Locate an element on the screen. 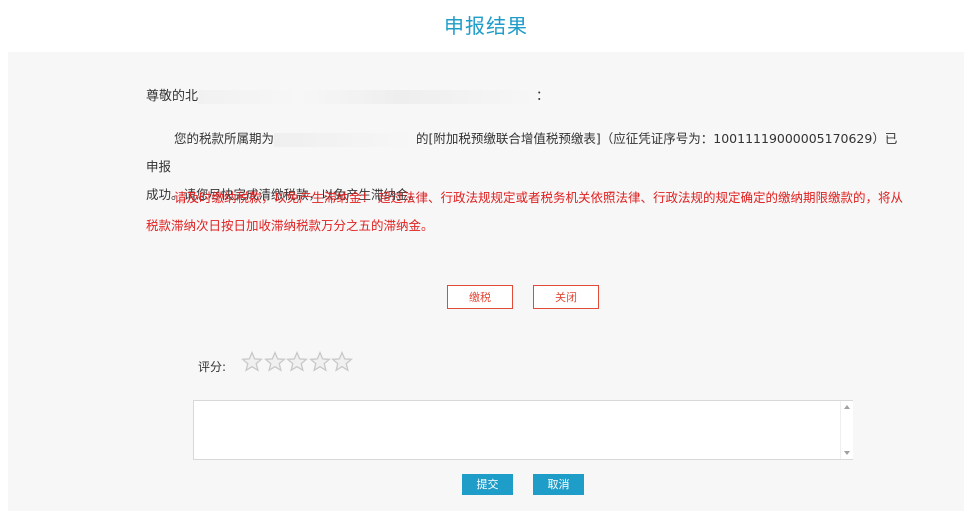  page-title: 申报结果 is located at coordinates (486, 26).